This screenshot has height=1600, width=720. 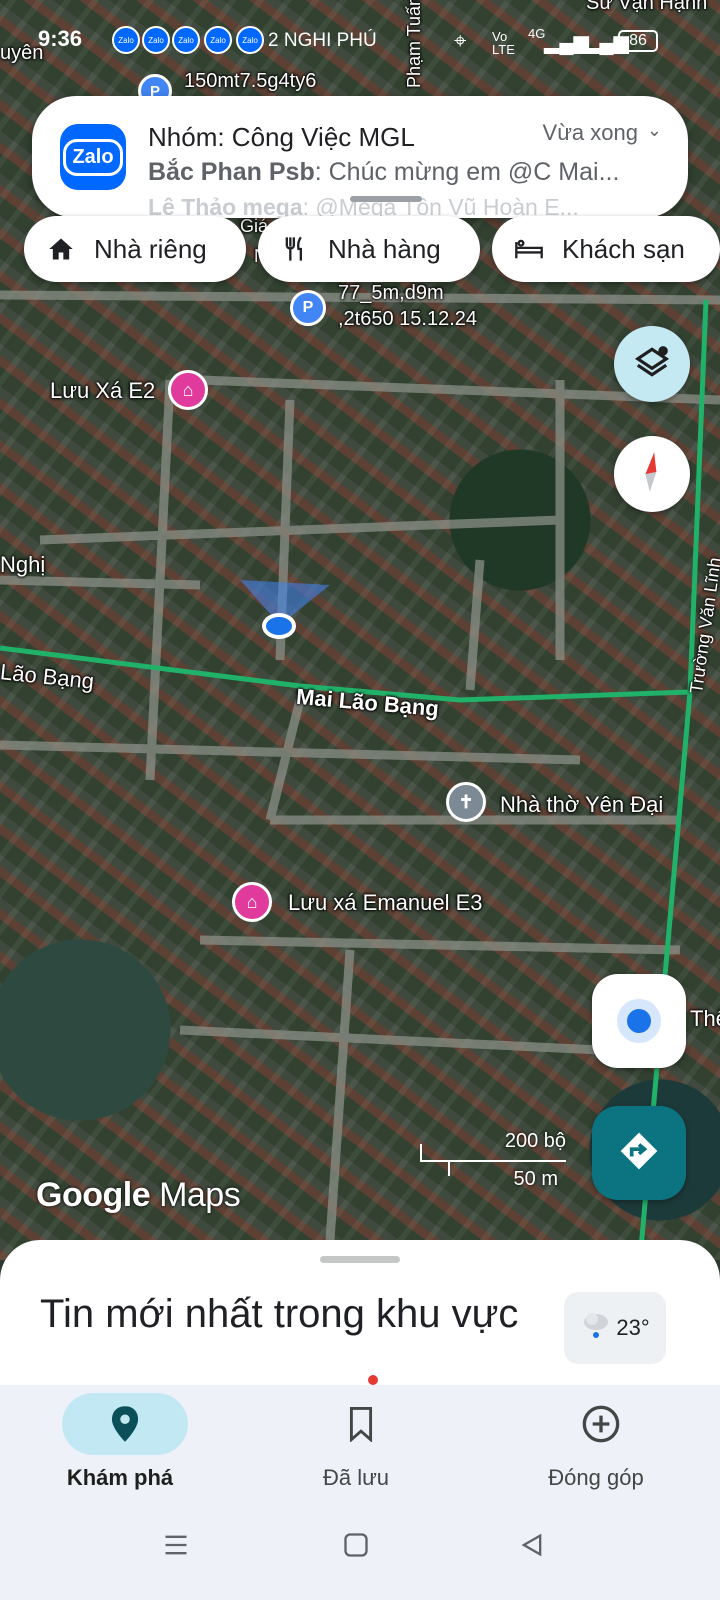 What do you see at coordinates (356, 1477) in the screenshot?
I see `nav-label: Đã lưu` at bounding box center [356, 1477].